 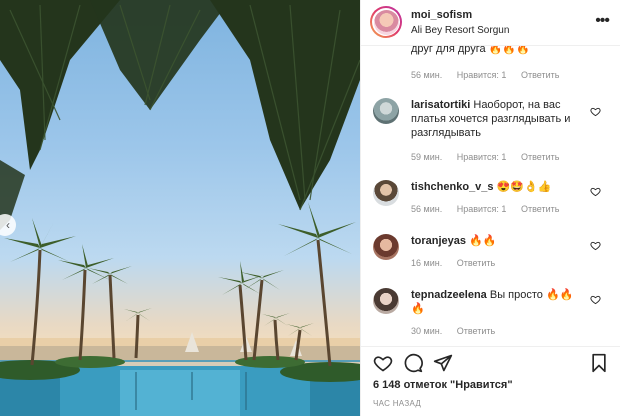 I want to click on comment-meta: 59 мин. Нравится: 1 Ответить, so click(x=491, y=157).